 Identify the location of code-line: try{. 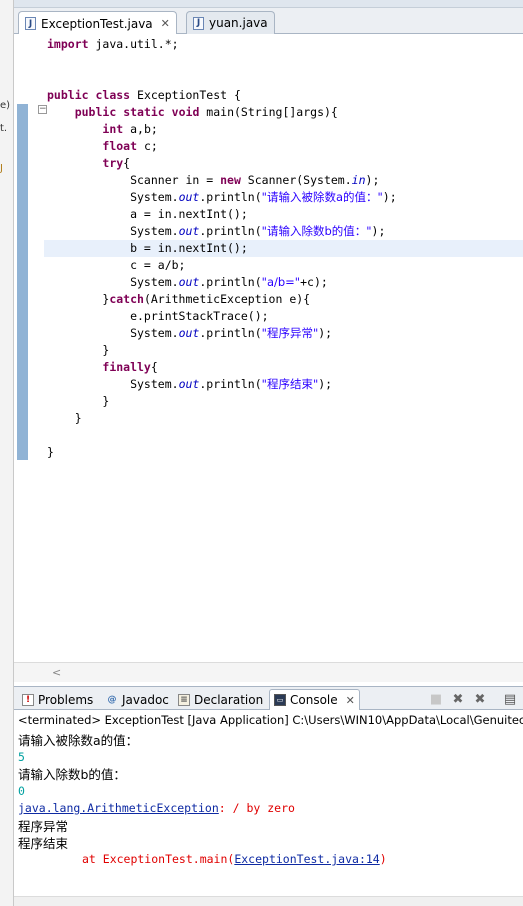
(285, 163).